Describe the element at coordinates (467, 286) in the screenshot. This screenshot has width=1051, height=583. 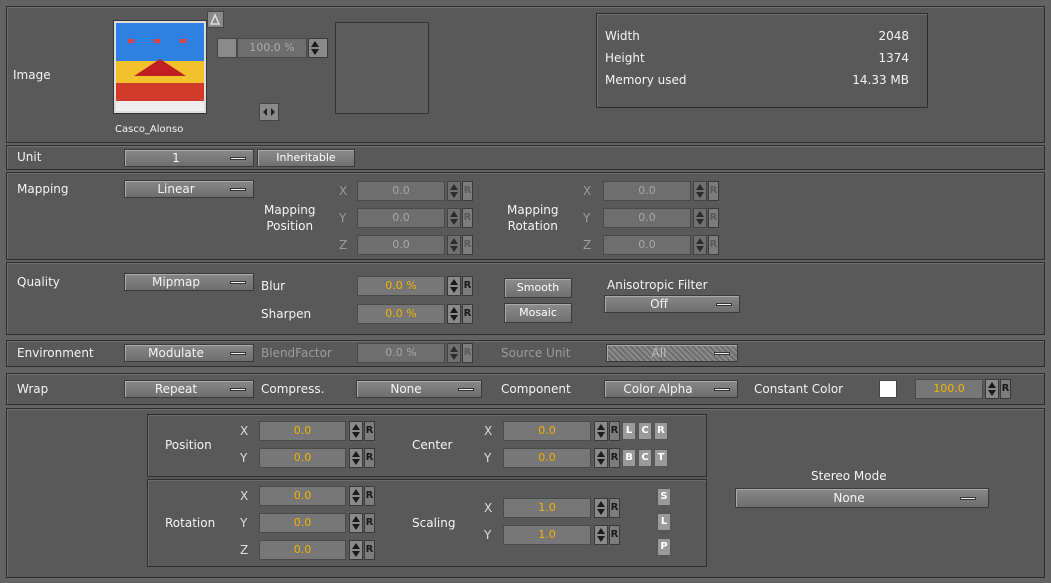
I see `blur-reset: R` at that location.